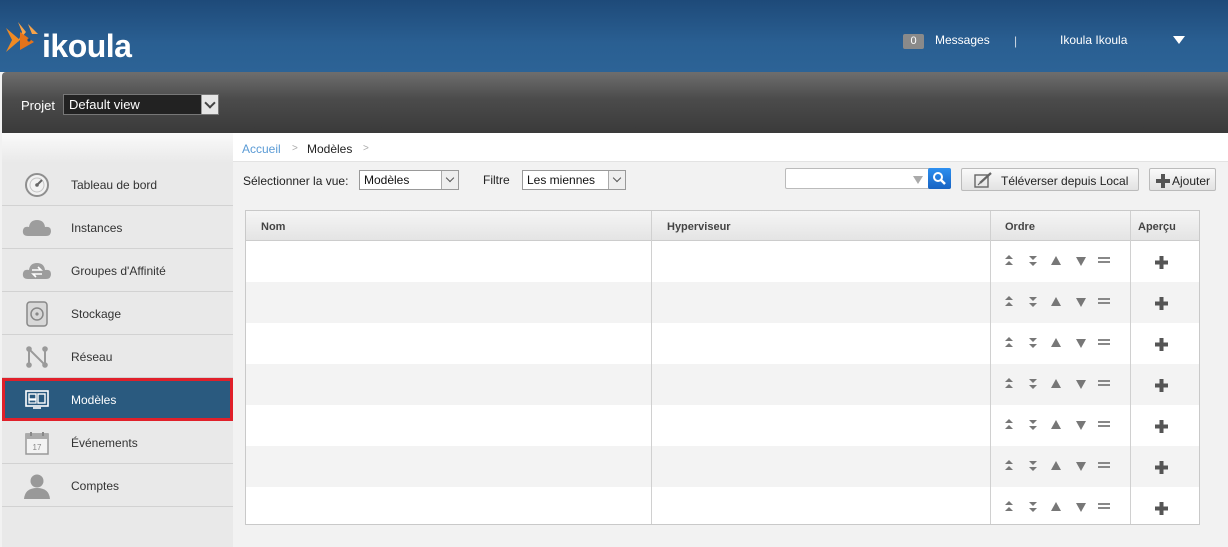 This screenshot has height=547, width=1228. What do you see at coordinates (574, 180) in the screenshot?
I see `filter-select: Les miennes` at bounding box center [574, 180].